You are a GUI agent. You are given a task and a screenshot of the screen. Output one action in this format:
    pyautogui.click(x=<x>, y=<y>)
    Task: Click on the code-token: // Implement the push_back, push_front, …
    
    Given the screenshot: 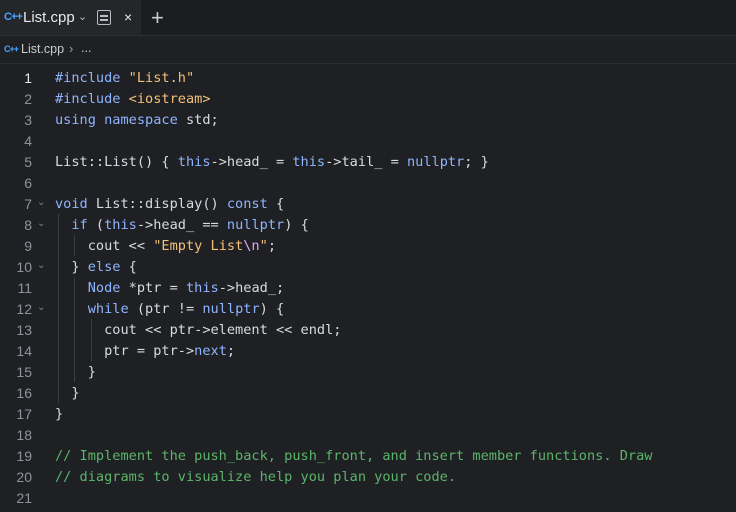 What is the action you would take?
    pyautogui.click(x=354, y=456)
    